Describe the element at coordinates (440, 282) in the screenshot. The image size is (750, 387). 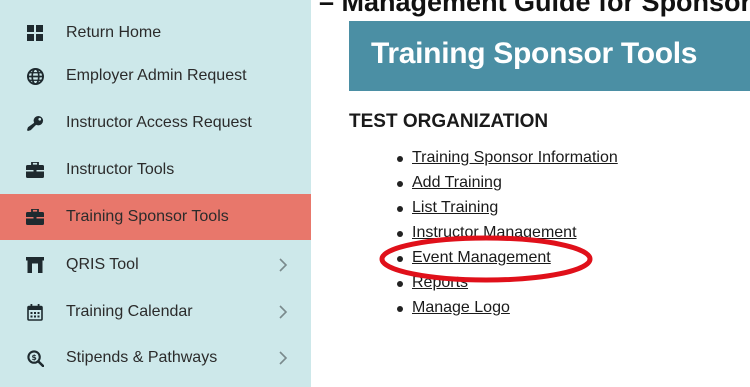
I see `link-reports: Reports` at that location.